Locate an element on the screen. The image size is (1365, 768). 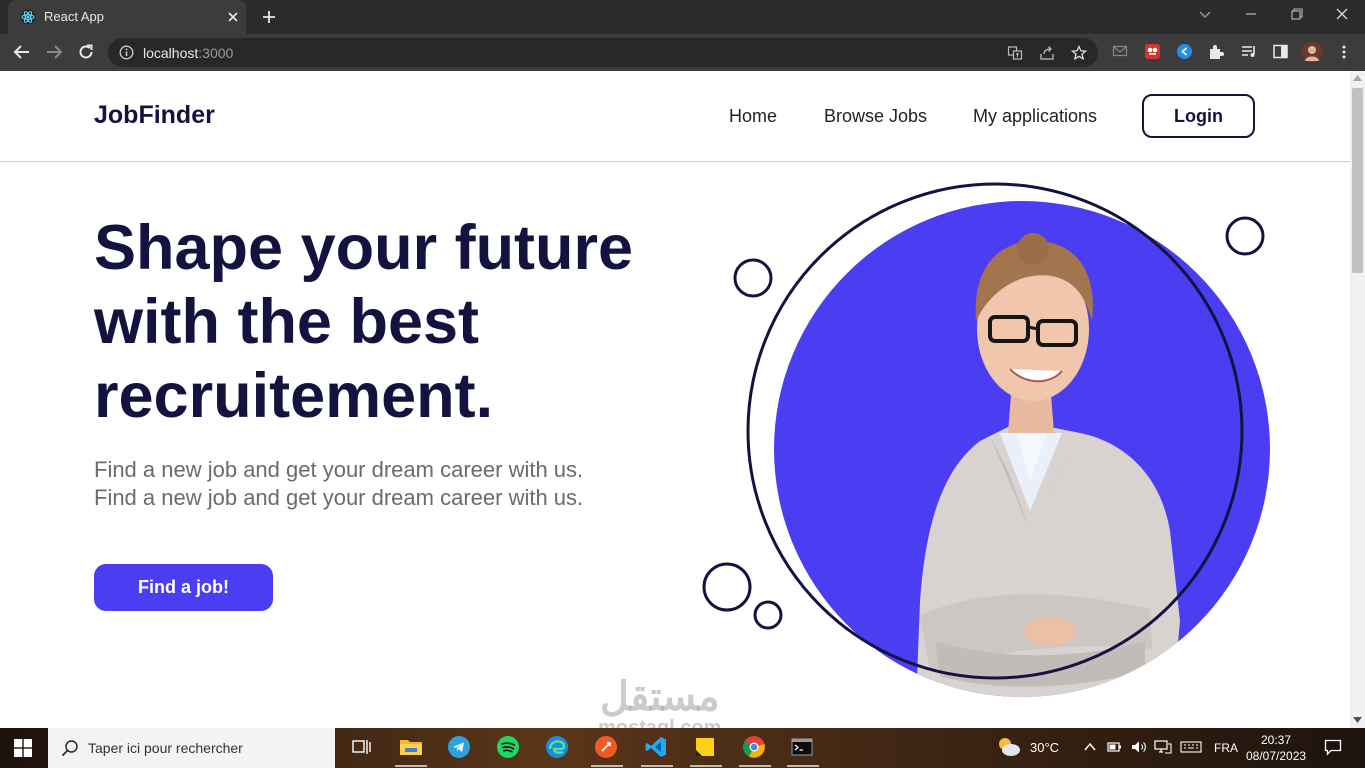
page-scrollbar is located at coordinates (1357, 399).